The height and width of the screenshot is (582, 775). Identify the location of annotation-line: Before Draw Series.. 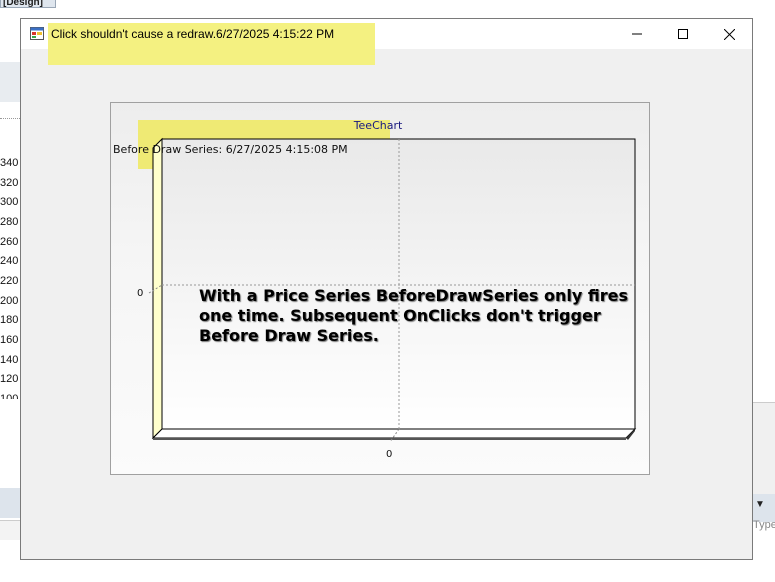
(289, 335).